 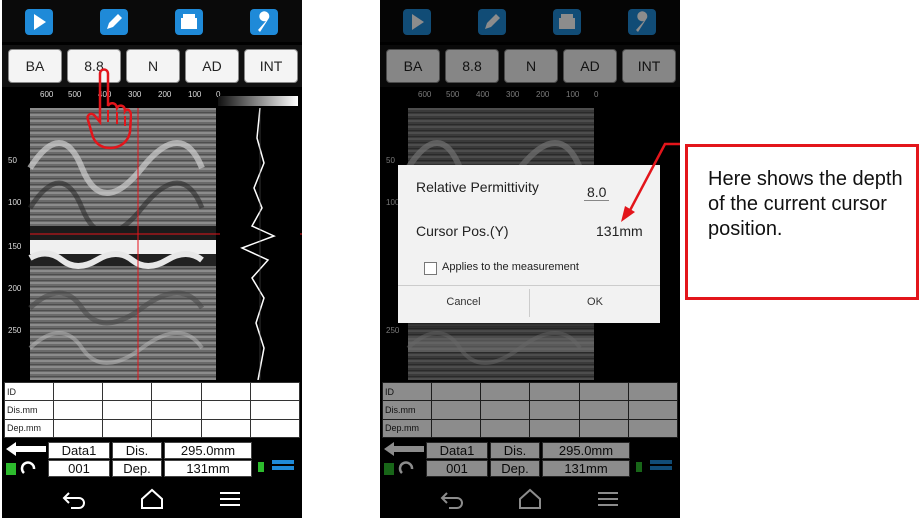 What do you see at coordinates (165, 94) in the screenshot?
I see `distance-tick: 200` at bounding box center [165, 94].